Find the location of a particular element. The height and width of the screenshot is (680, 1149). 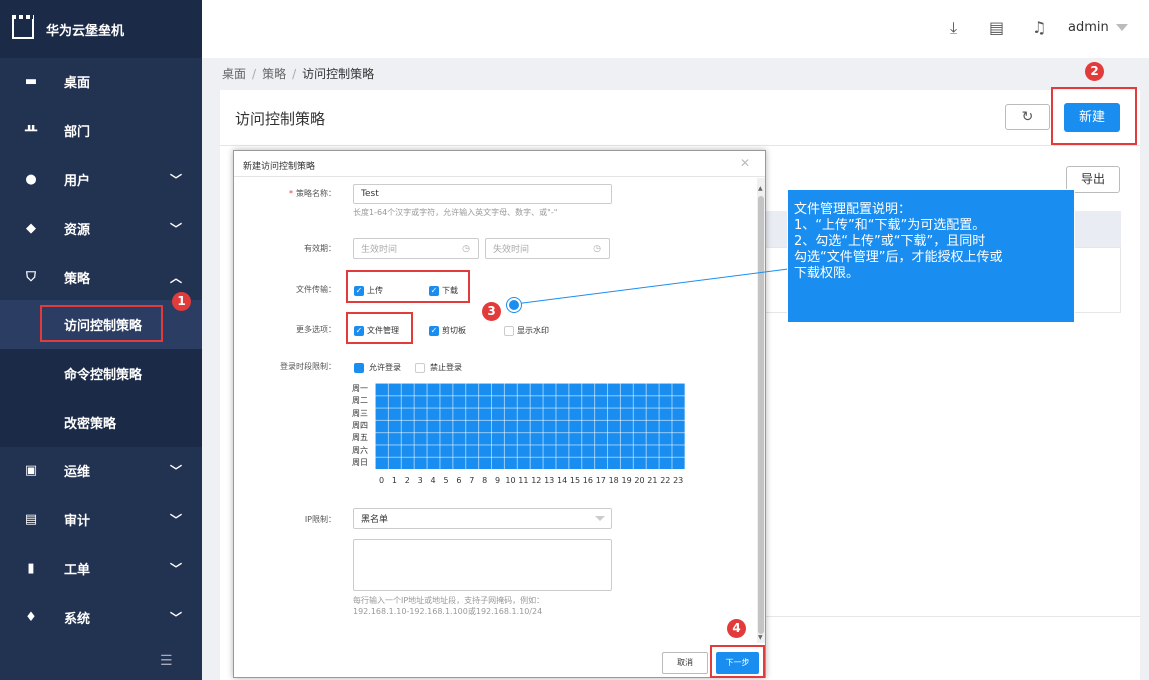

grid-hour-label: 22 is located at coordinates (665, 480).